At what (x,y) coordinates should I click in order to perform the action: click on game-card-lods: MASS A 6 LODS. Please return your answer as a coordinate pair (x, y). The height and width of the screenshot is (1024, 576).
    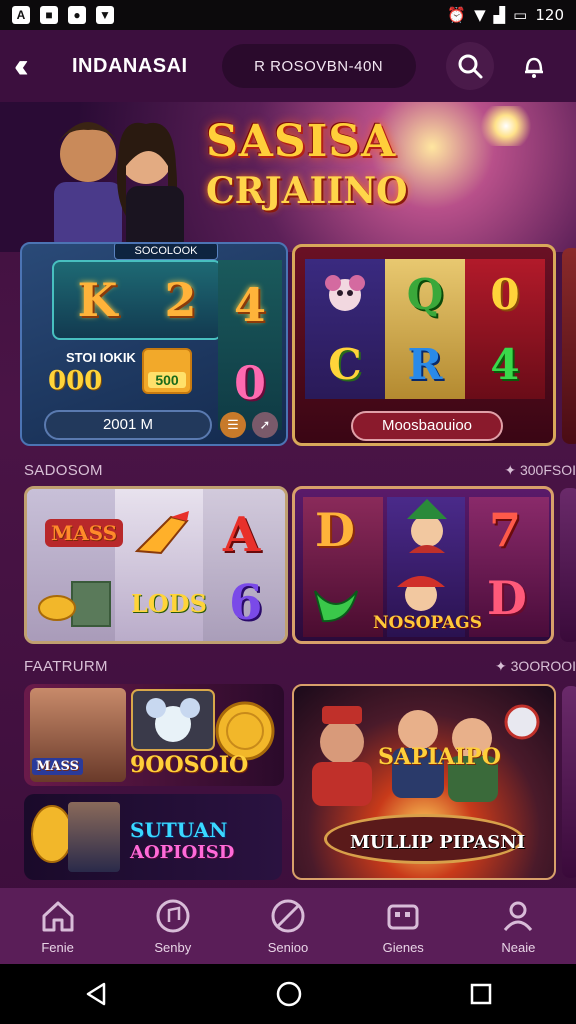
    Looking at the image, I should click on (156, 565).